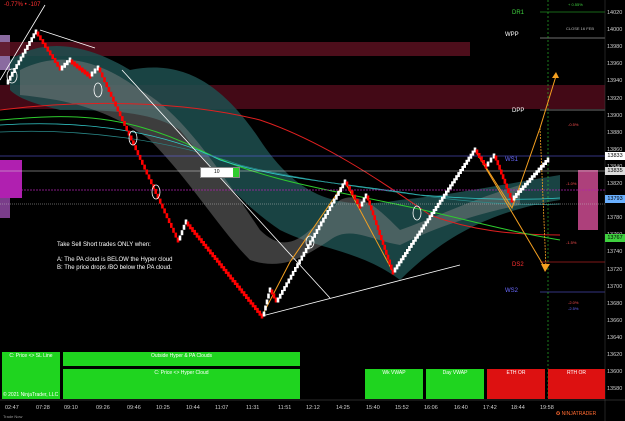 The width and height of the screenshot is (625, 421). I want to click on level-ws2: WS2, so click(512, 291).